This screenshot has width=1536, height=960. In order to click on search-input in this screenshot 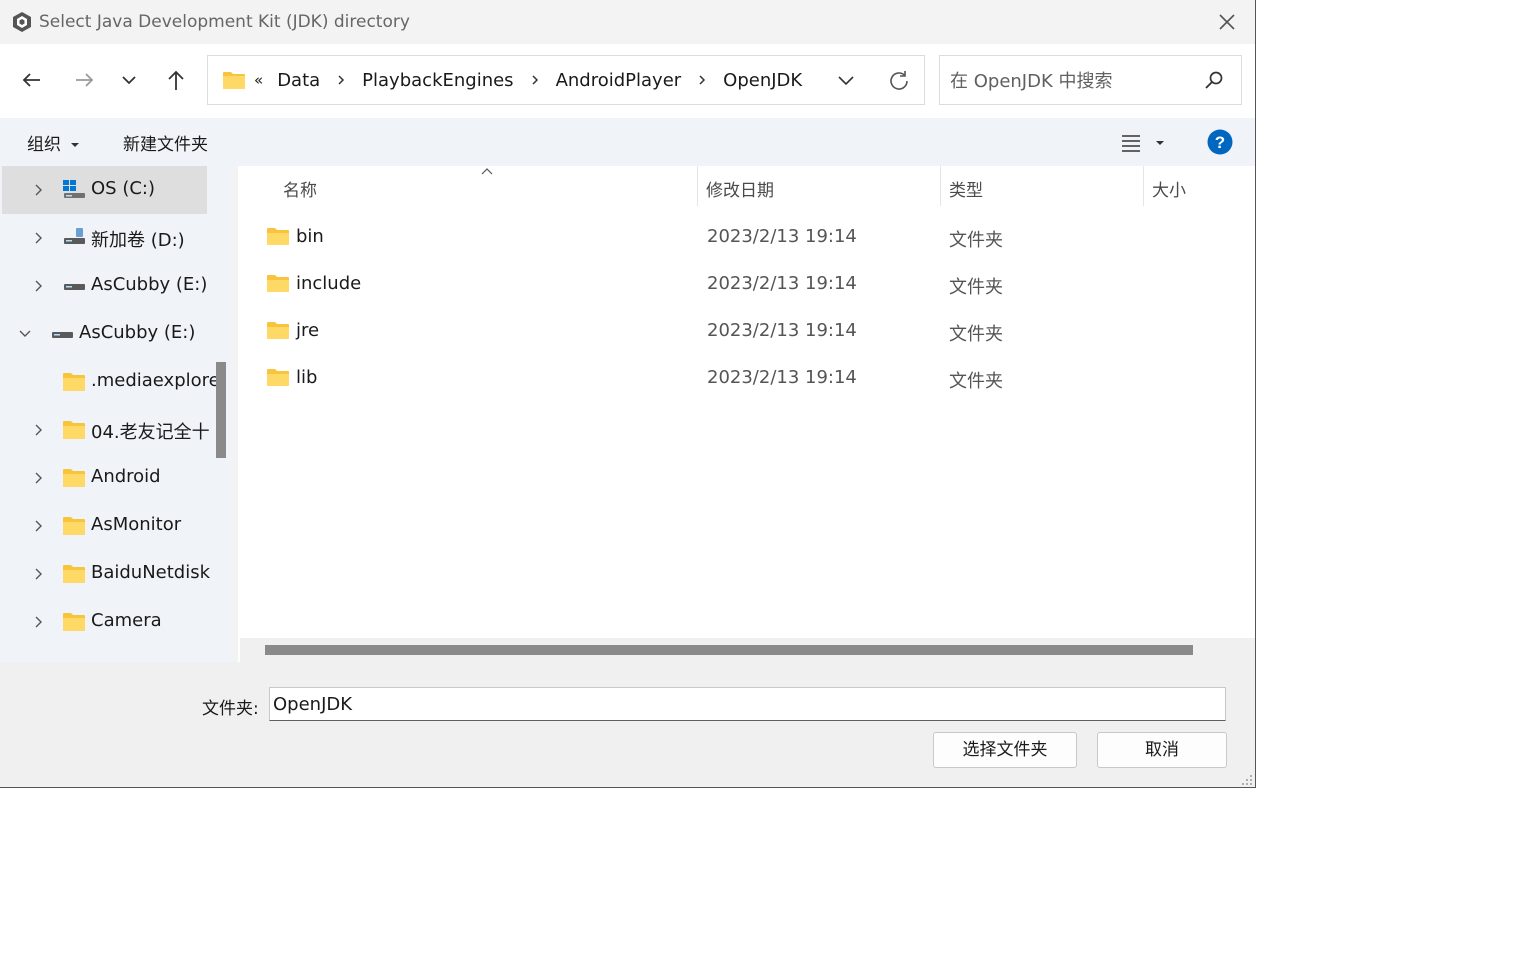, I will do `click(1070, 81)`.